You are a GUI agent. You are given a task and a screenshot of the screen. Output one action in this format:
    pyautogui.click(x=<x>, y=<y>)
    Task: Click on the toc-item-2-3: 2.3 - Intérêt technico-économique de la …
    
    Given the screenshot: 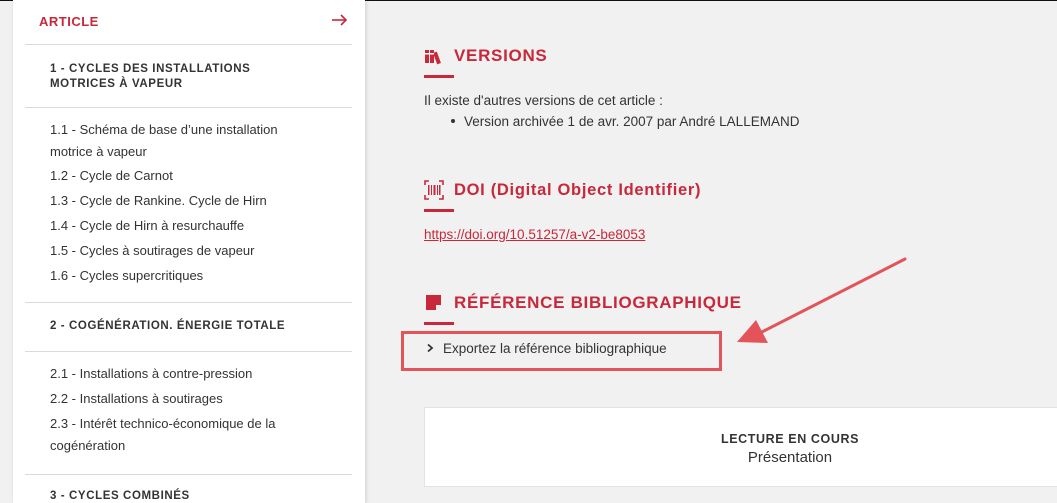 What is the action you would take?
    pyautogui.click(x=185, y=435)
    